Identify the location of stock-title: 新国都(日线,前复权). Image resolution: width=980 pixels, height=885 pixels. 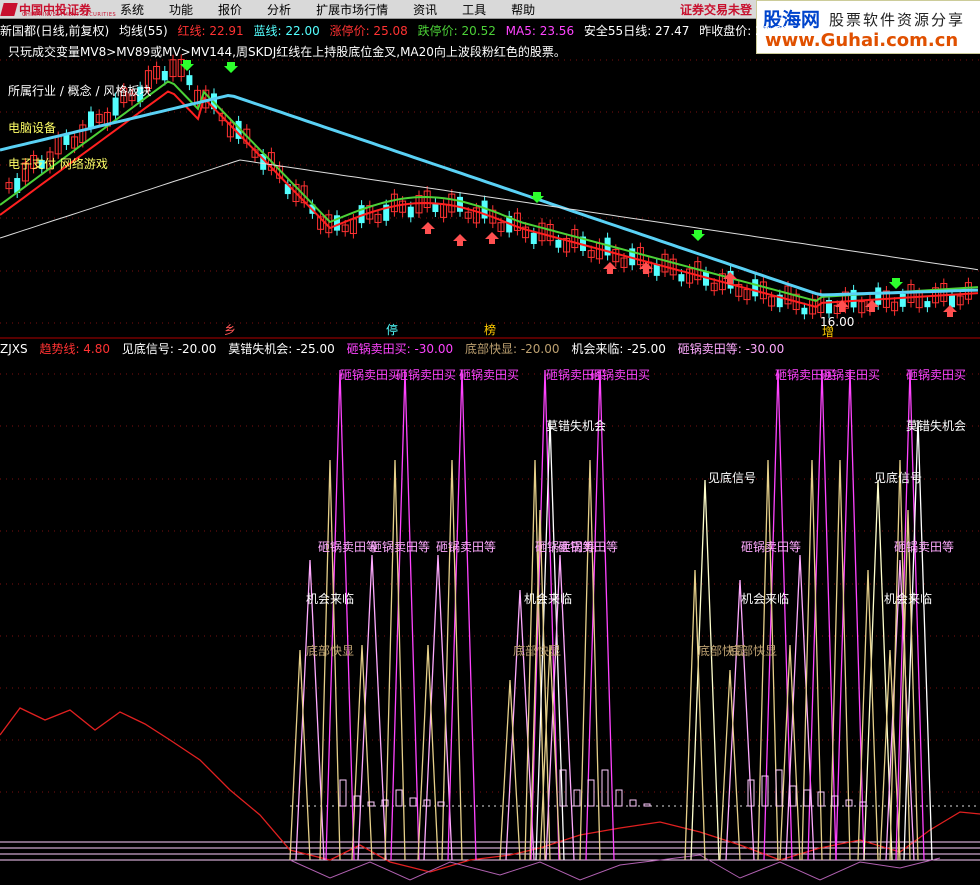
(54, 31).